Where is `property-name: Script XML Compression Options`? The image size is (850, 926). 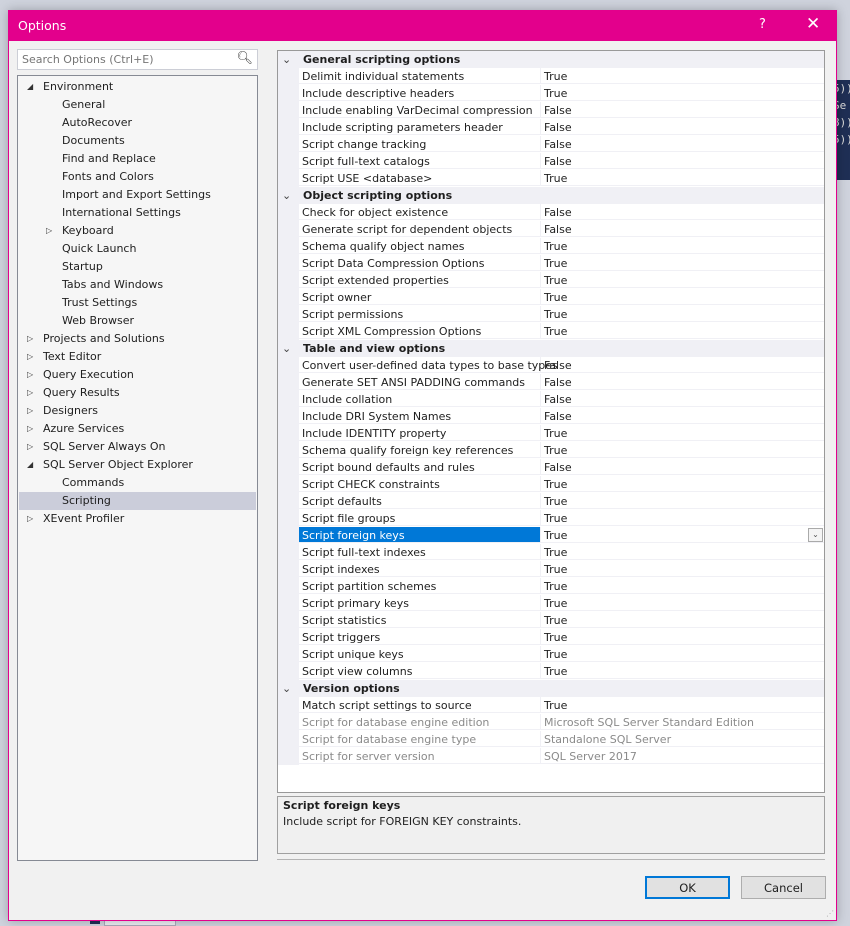 property-name: Script XML Compression Options is located at coordinates (420, 331).